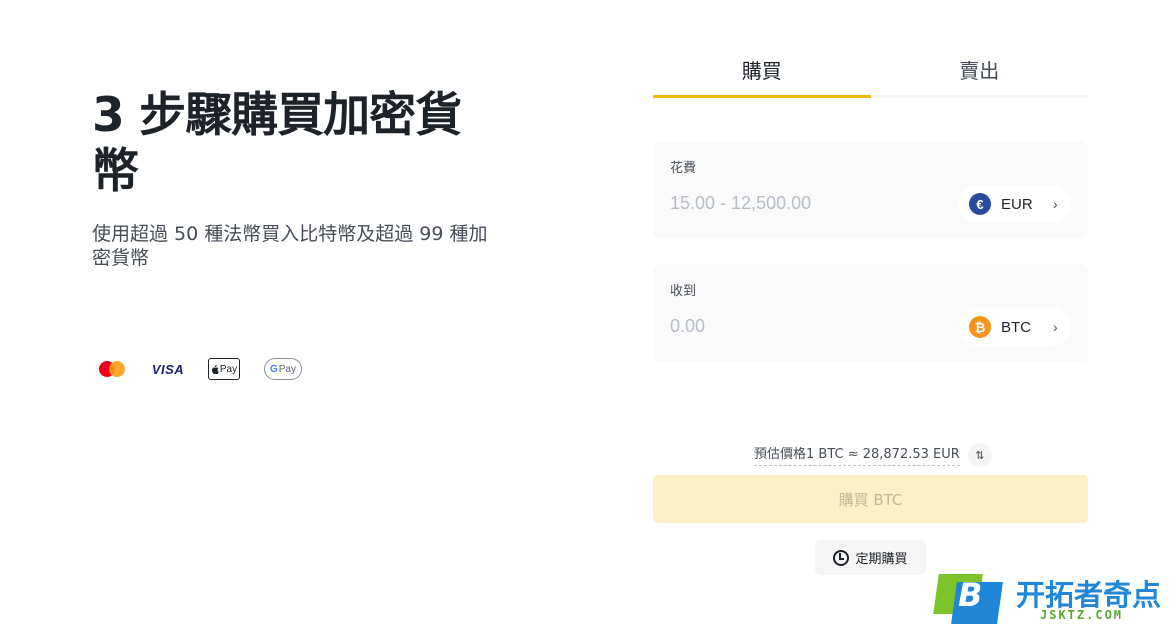 The height and width of the screenshot is (628, 1176). I want to click on spend-amount-input, so click(800, 203).